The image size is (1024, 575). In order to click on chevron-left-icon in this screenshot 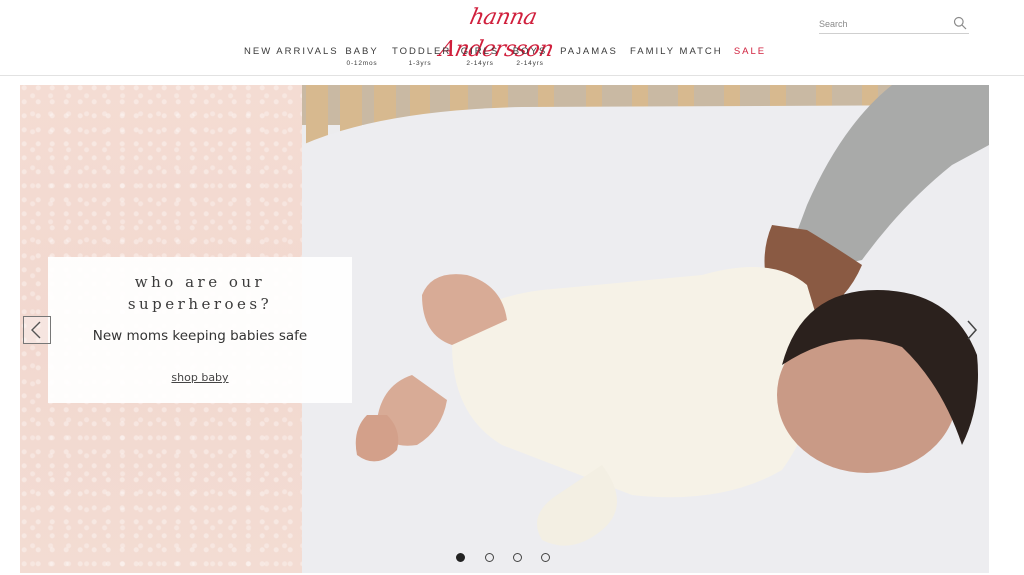, I will do `click(37, 334)`.